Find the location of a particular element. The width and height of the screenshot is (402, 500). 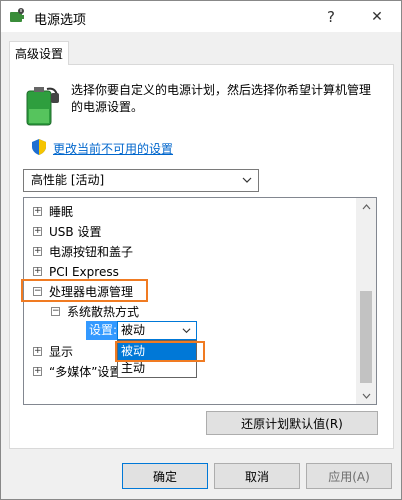

intro-line-1: 选择你要自定义的电源计划，然后选择你希望计算机管理 is located at coordinates (221, 90).